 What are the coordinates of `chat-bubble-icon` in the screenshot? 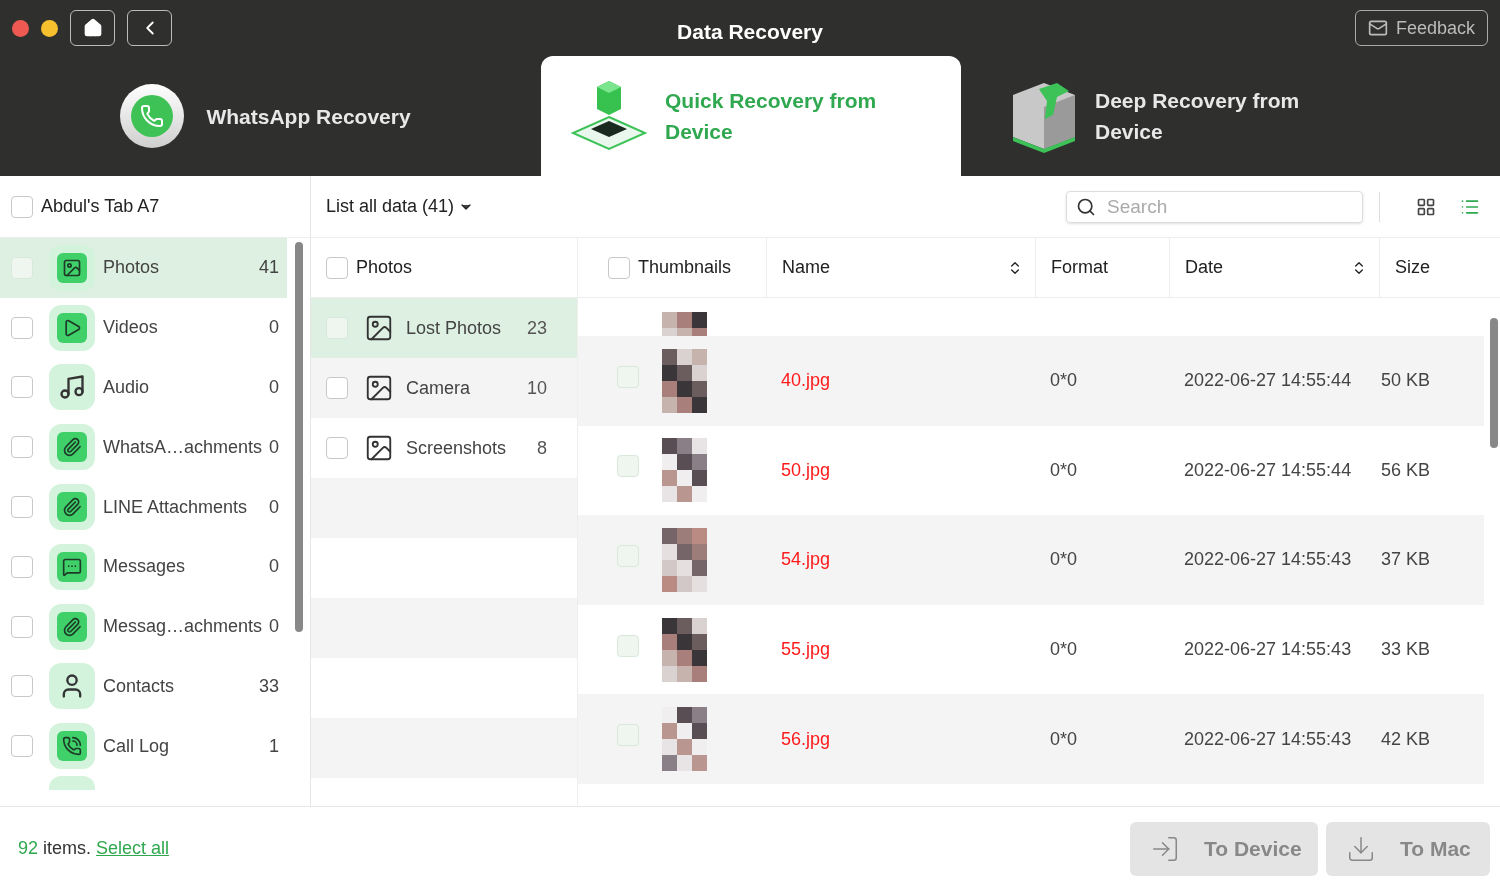 It's located at (72, 566).